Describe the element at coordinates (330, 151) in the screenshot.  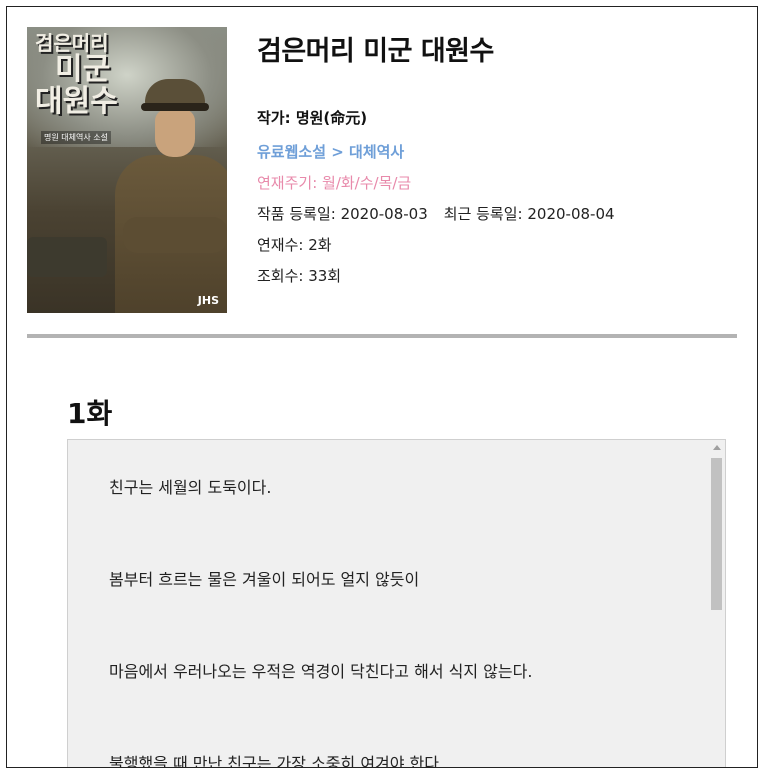
I see `genre-breadcrumb-link: 유료웹소설 > 대체역사` at that location.